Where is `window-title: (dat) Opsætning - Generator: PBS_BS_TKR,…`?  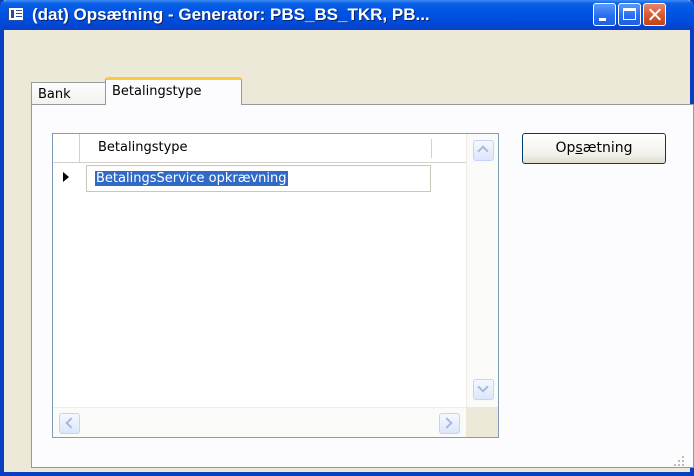
window-title: (dat) Opsætning - Generator: PBS_BS_TKR,… is located at coordinates (231, 14).